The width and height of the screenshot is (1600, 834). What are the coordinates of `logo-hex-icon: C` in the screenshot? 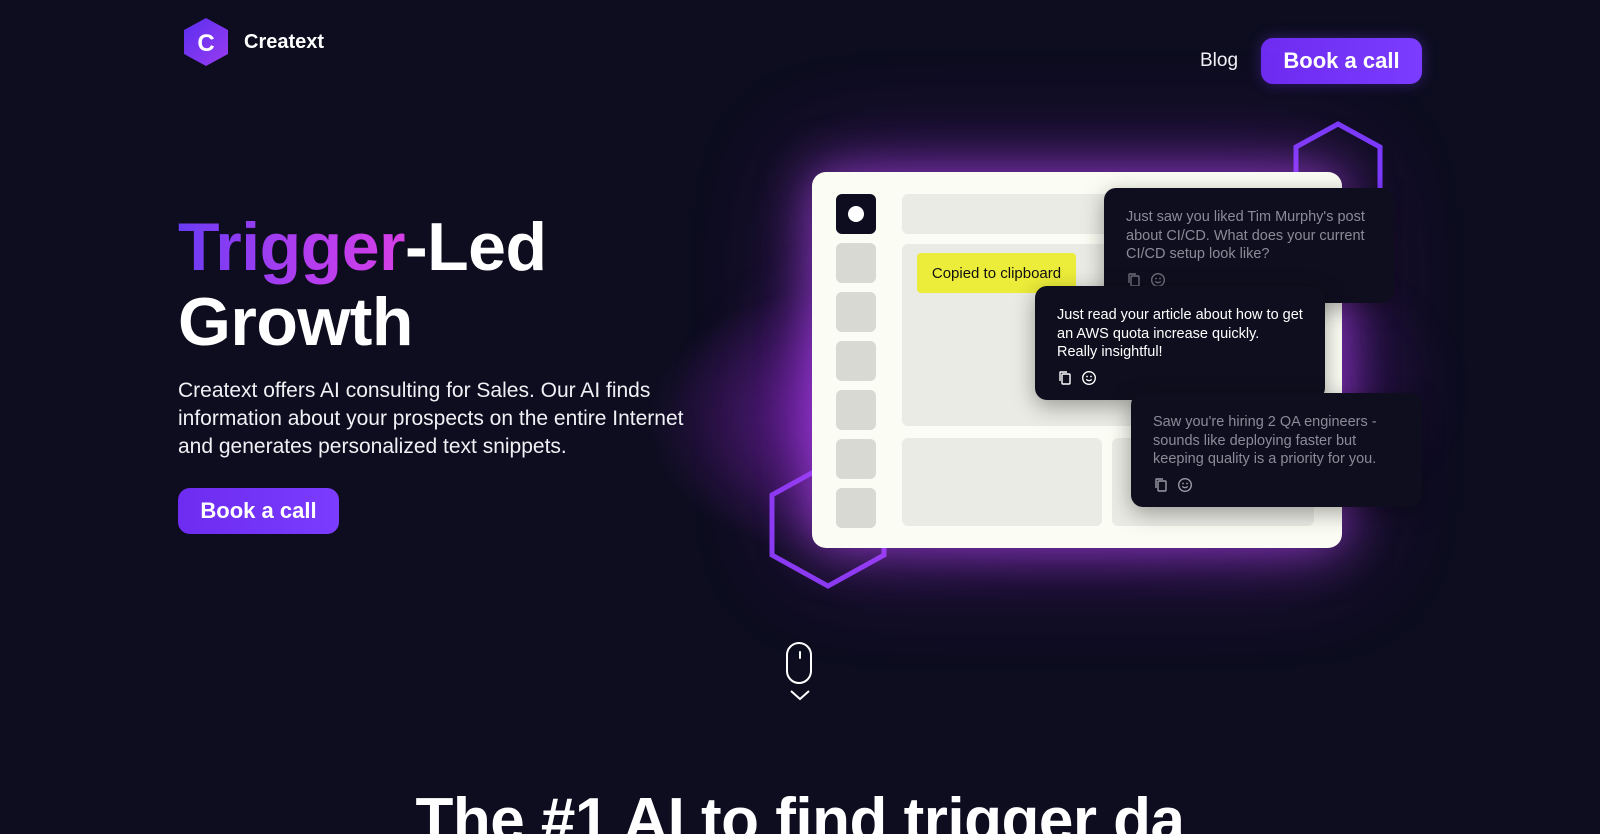 It's located at (206, 42).